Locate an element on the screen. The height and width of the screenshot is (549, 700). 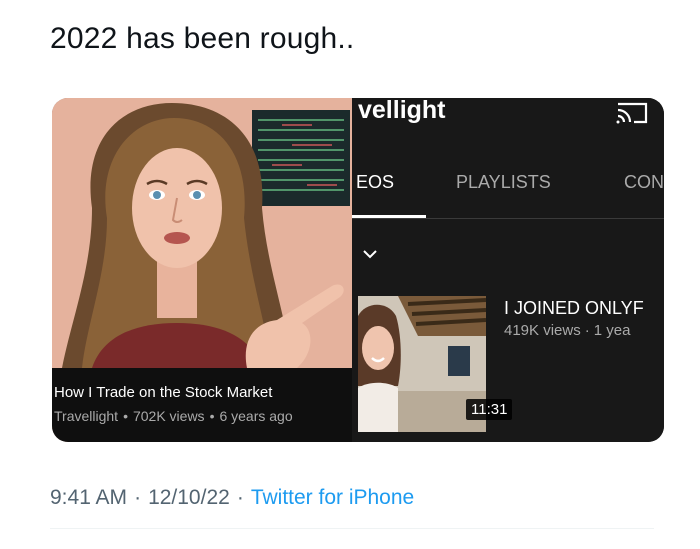
left-video-caption-bg is located at coordinates (202, 405).